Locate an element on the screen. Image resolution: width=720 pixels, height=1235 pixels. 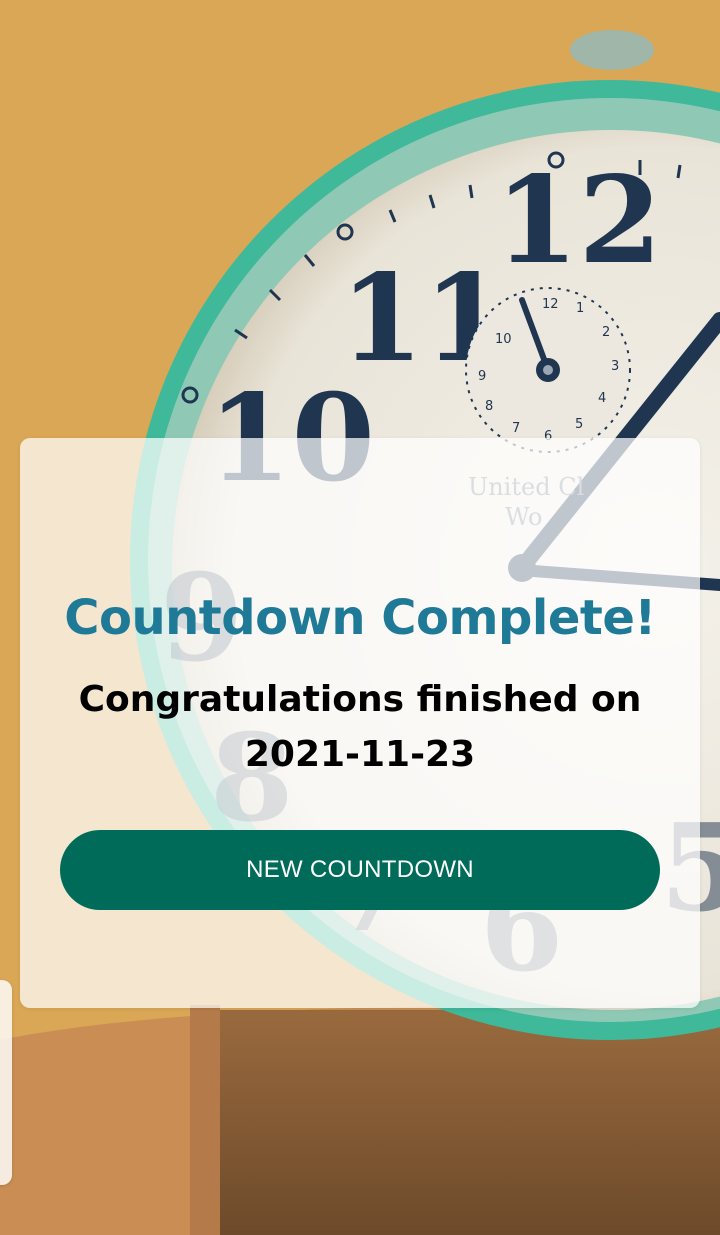
svg-text: 2 is located at coordinates (606, 332).